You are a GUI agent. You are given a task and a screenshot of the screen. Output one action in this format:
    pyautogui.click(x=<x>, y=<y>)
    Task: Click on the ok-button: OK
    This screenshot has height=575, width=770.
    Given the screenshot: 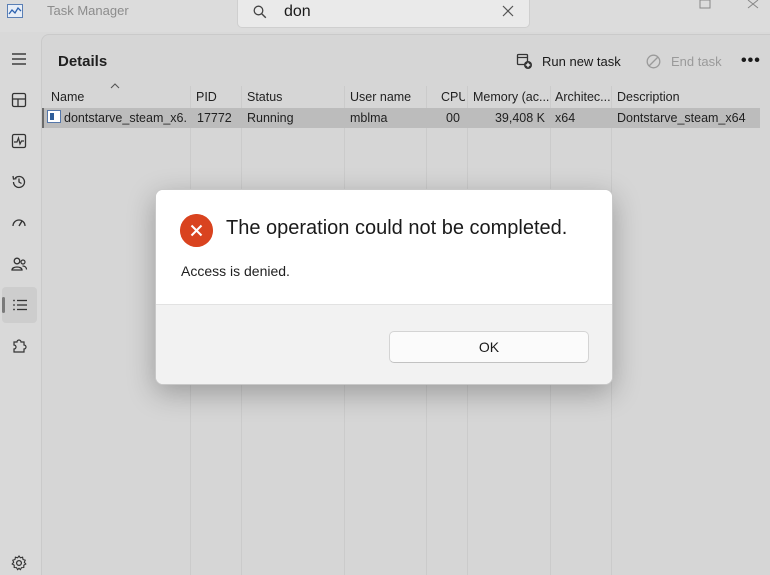 What is the action you would take?
    pyautogui.click(x=489, y=347)
    